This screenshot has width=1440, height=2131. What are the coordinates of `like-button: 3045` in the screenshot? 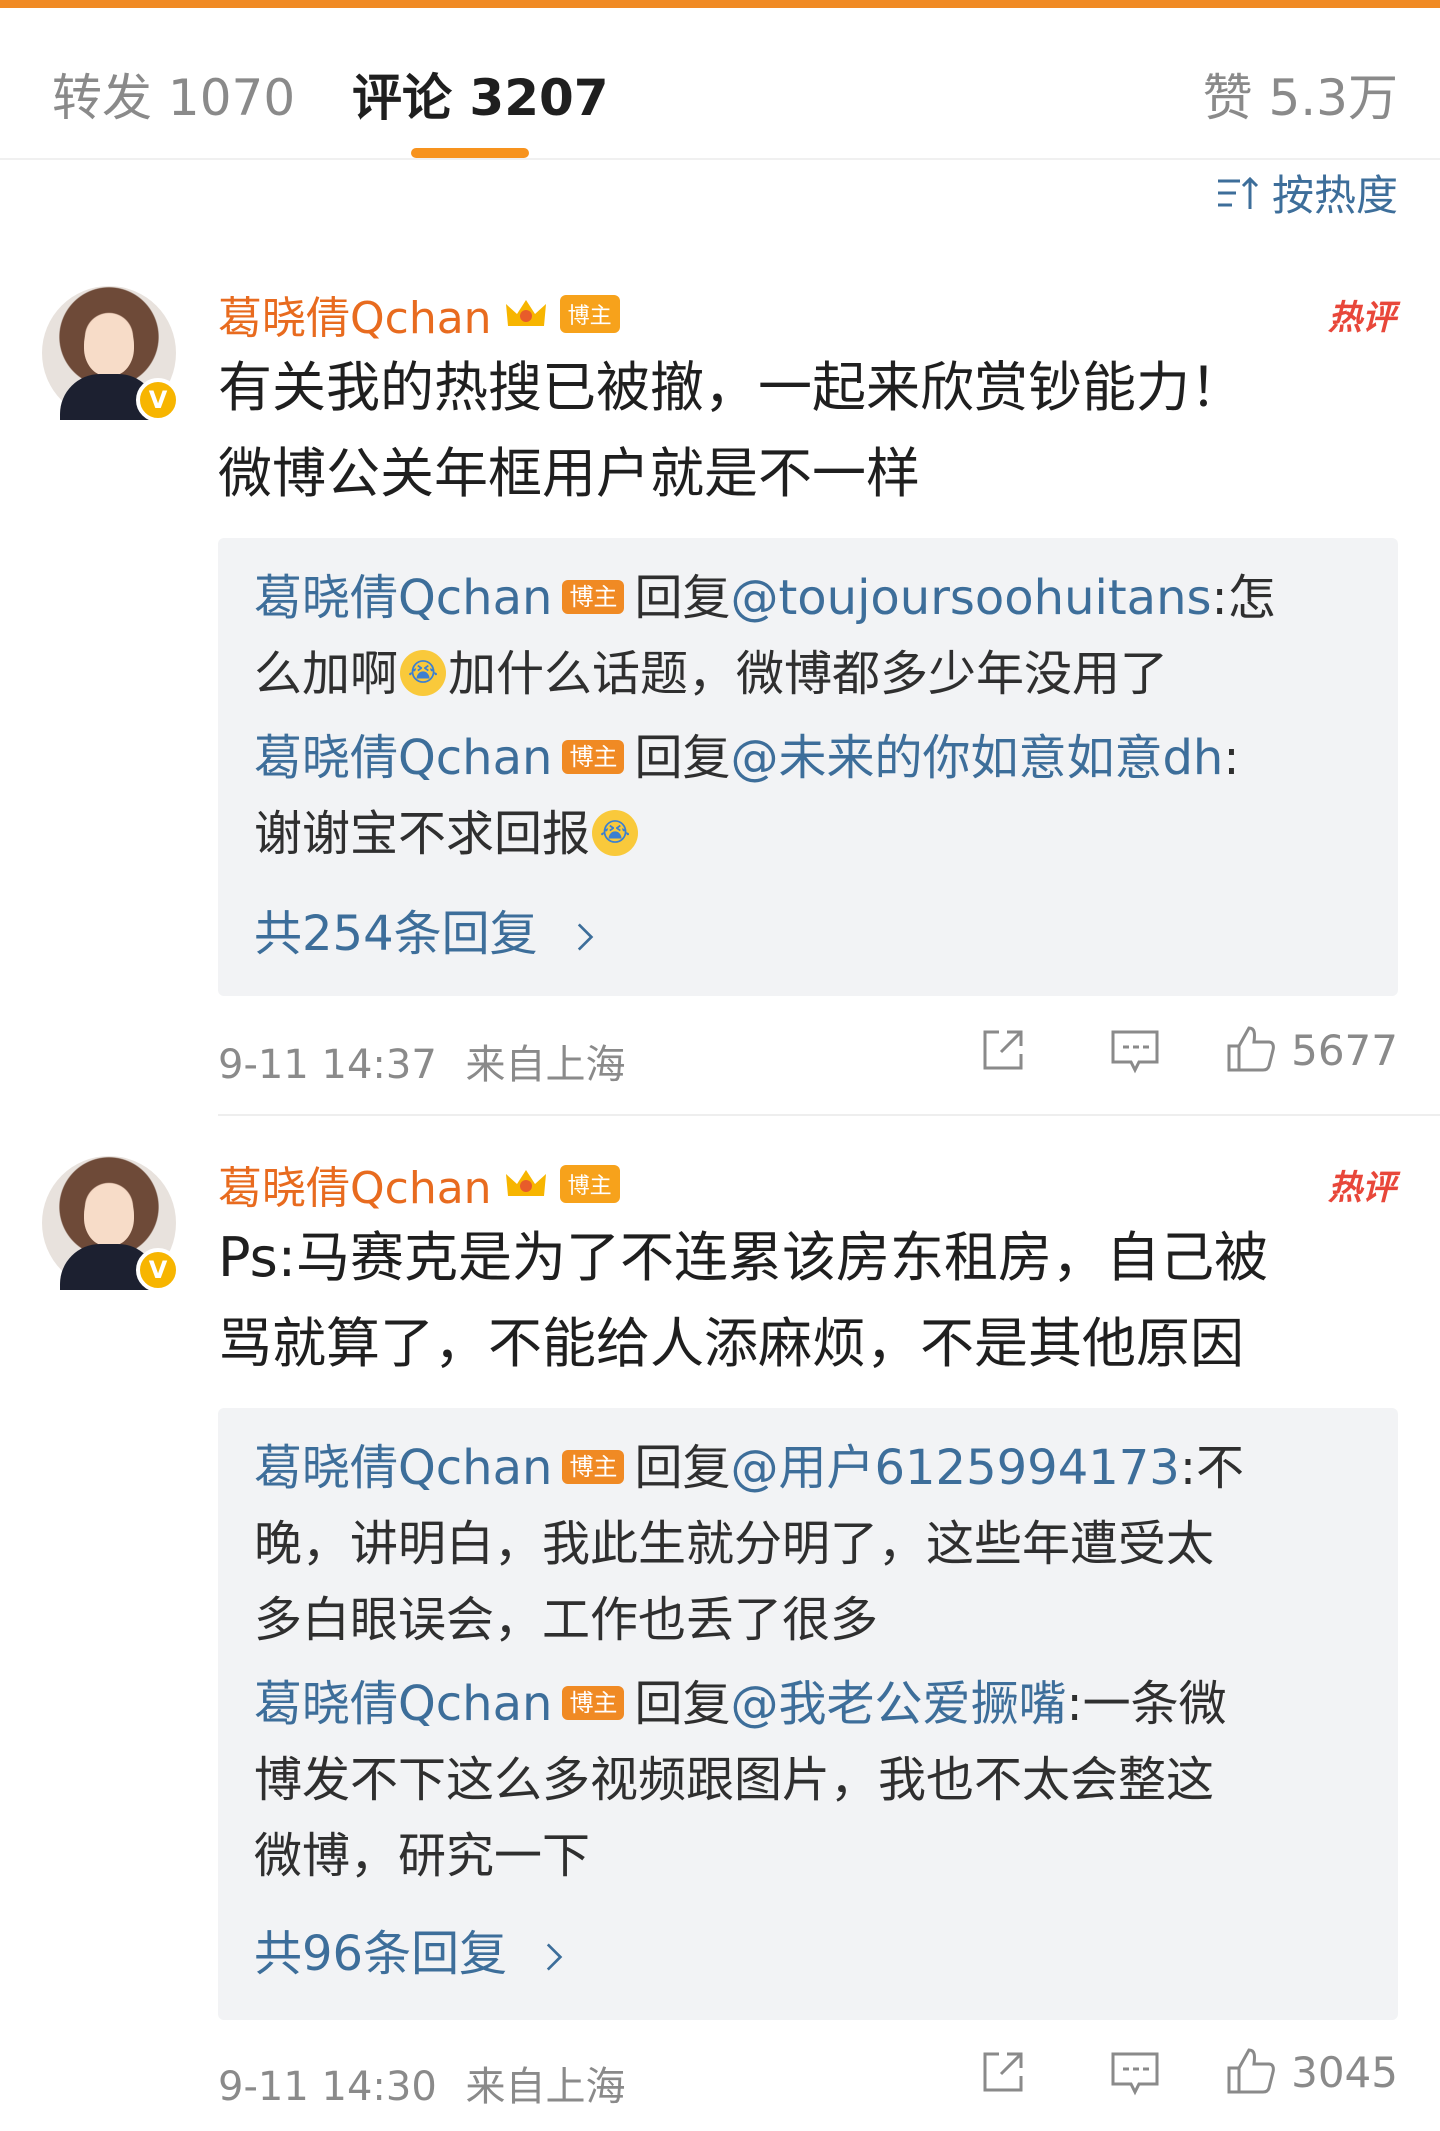 It's located at (1299, 2072).